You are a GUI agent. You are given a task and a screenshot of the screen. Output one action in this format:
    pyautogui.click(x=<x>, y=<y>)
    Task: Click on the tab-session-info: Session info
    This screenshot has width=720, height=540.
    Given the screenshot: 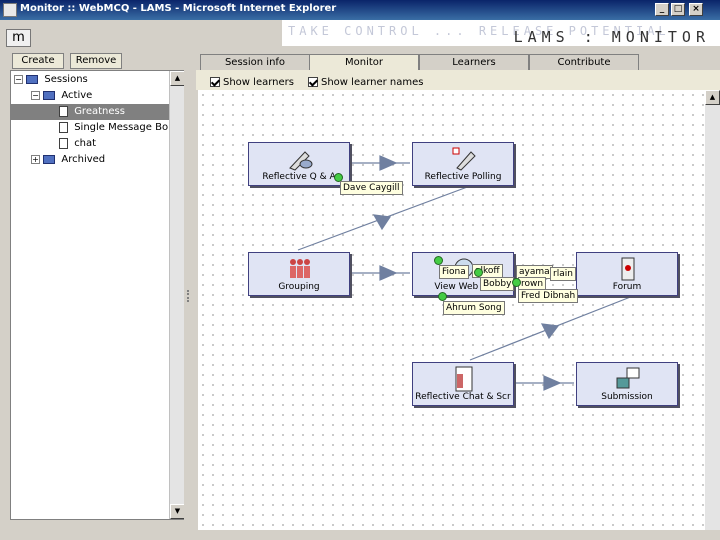 What is the action you would take?
    pyautogui.click(x=255, y=62)
    